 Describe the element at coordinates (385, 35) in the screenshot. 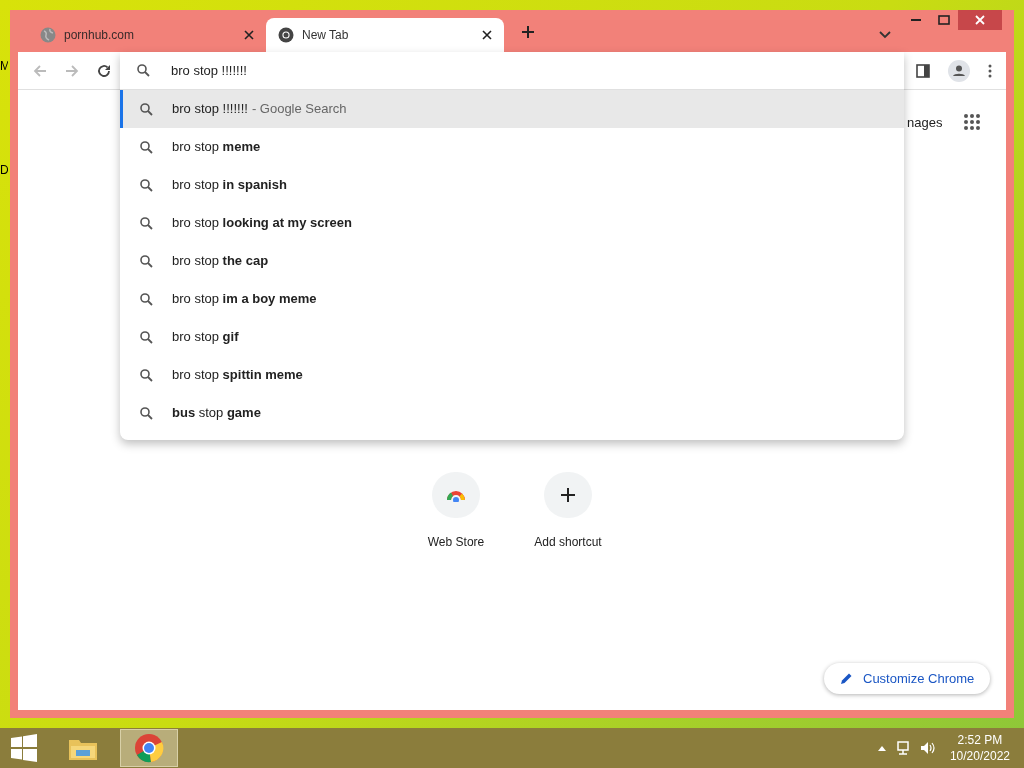

I see `browser-tab: New Tab` at that location.